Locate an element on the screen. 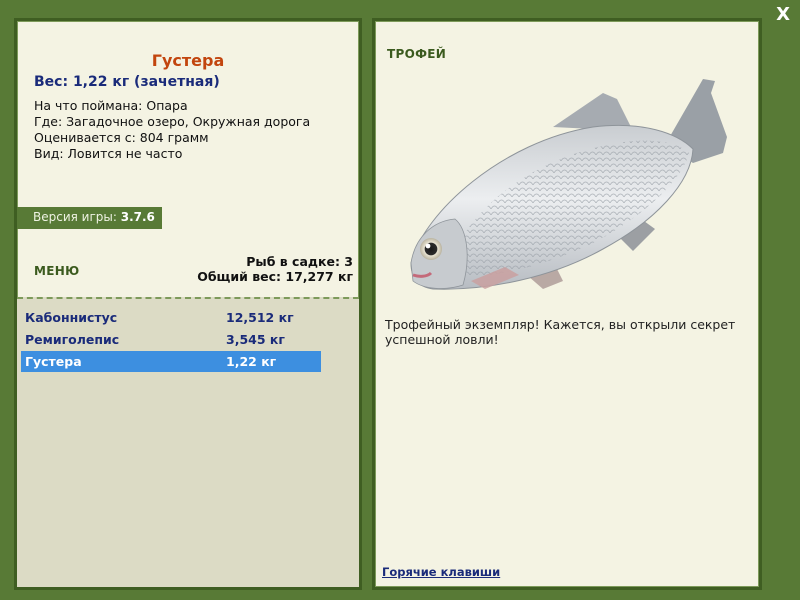 The width and height of the screenshot is (800, 600). list-item: Ремиголепис 3,545 кг is located at coordinates (171, 339).